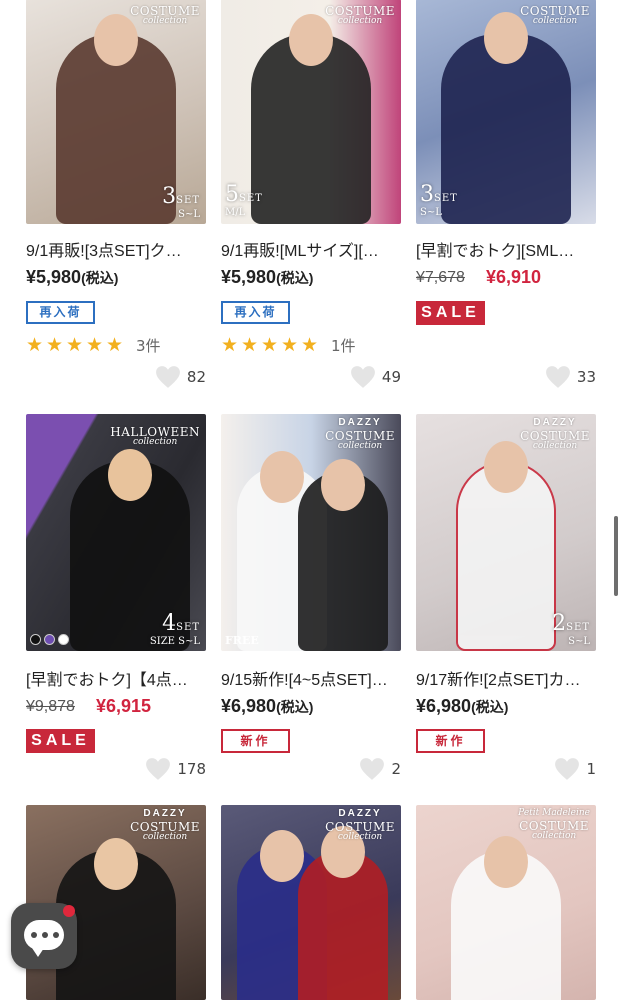 The height and width of the screenshot is (1000, 622). Describe the element at coordinates (50, 706) in the screenshot. I see `original-price: ¥9,878` at that location.